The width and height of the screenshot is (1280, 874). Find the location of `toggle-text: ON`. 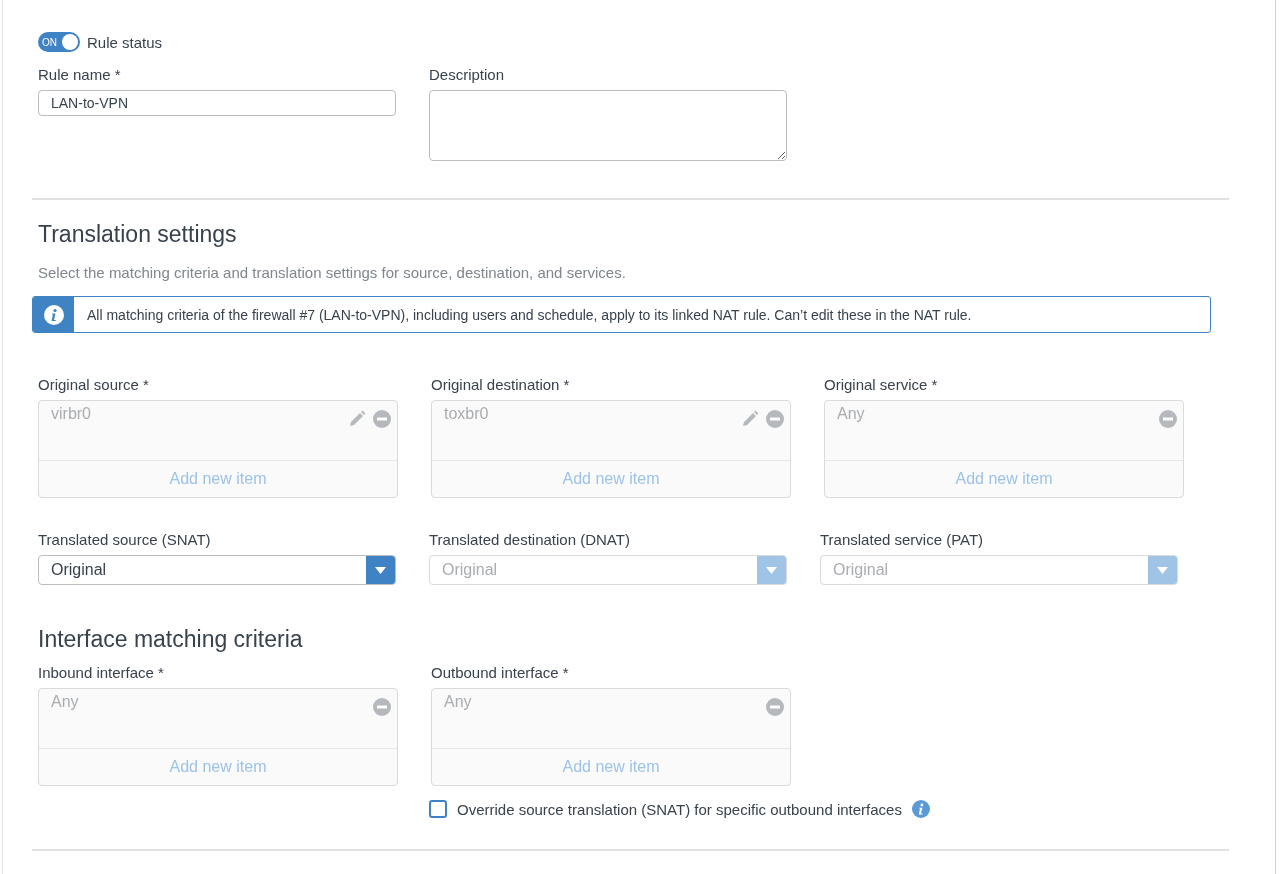

toggle-text: ON is located at coordinates (49, 42).